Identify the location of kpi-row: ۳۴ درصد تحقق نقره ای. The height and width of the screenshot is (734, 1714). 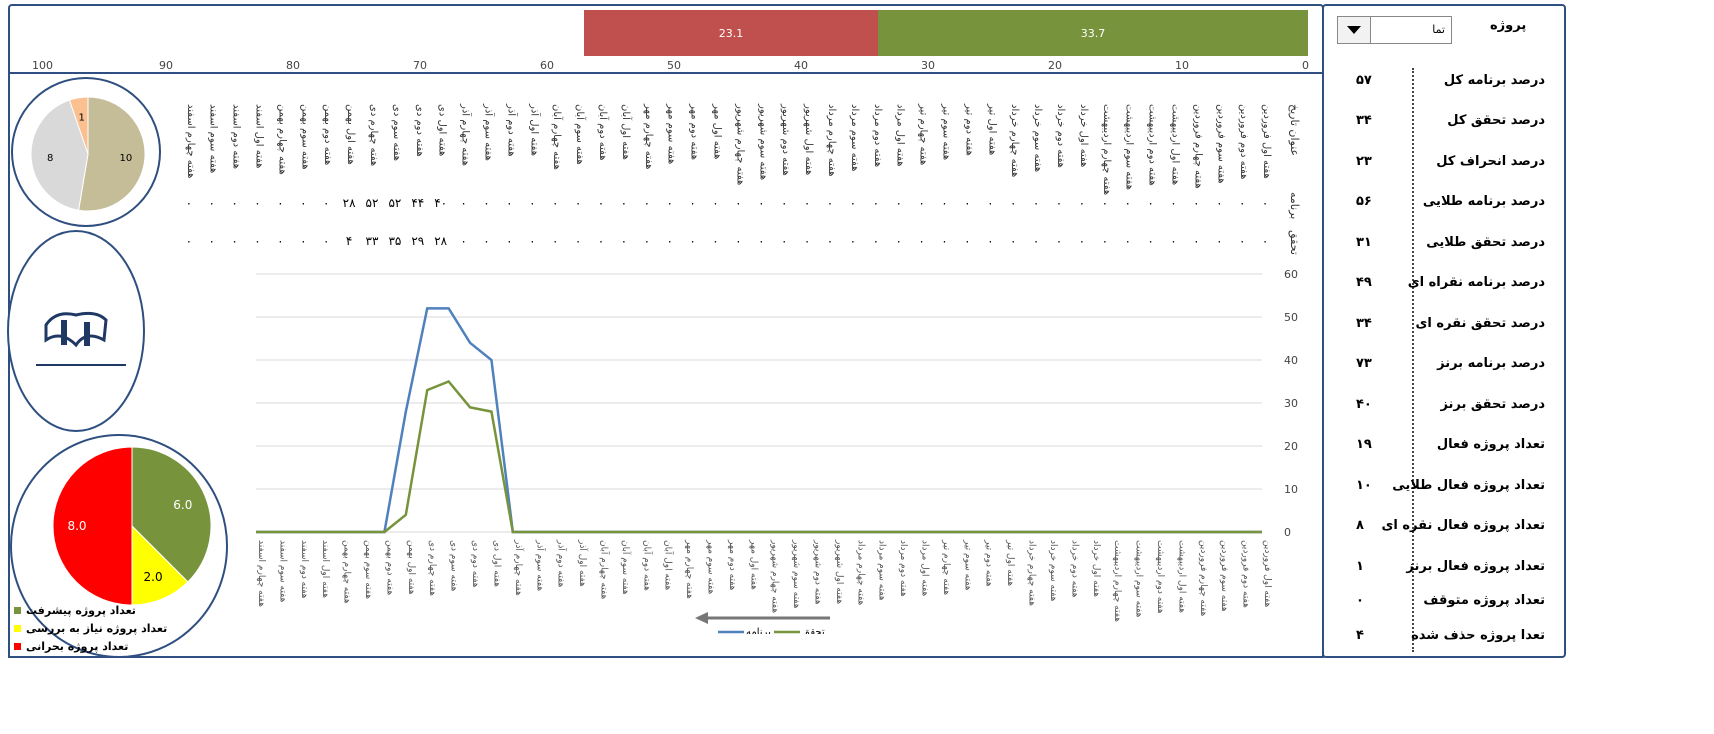
(1447, 323).